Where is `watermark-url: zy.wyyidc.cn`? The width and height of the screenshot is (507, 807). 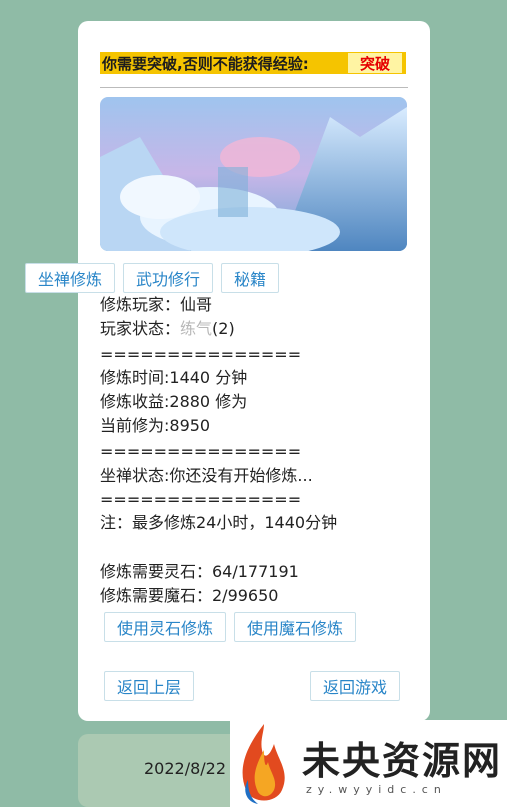
watermark-url: zy.wyyidc.cn is located at coordinates (376, 789).